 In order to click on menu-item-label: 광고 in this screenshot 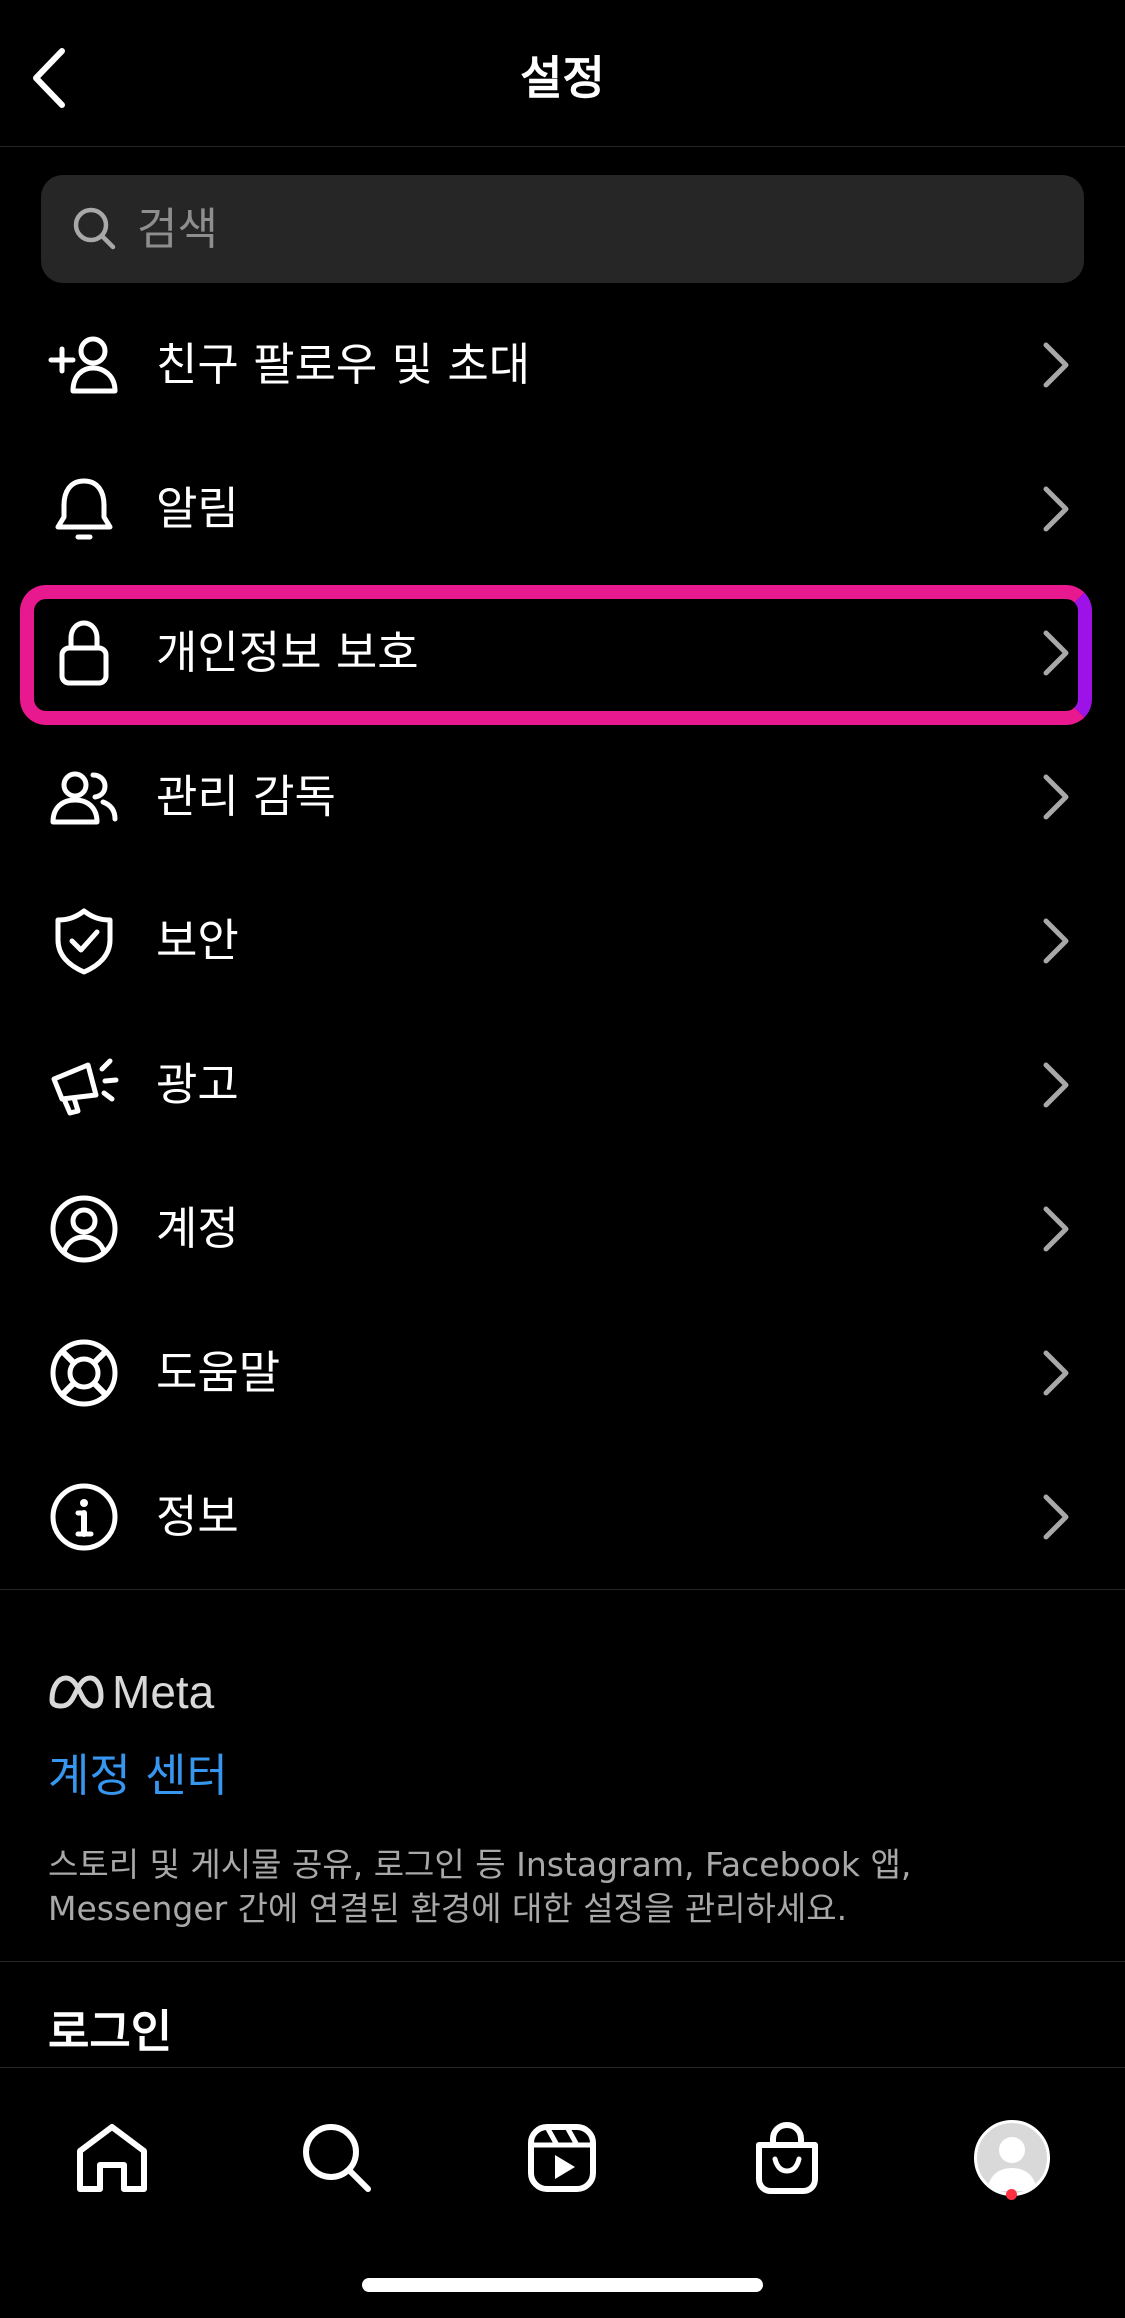, I will do `click(197, 1084)`.